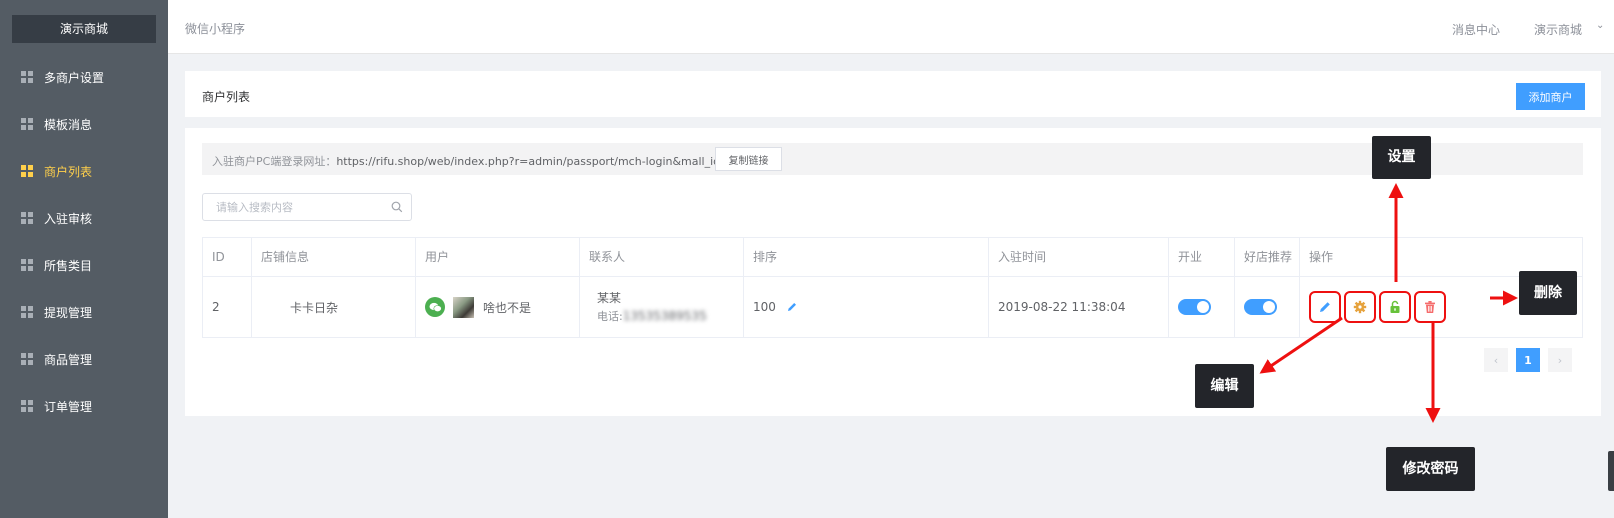 Image resolution: width=1614 pixels, height=518 pixels. I want to click on side-widget-tab, so click(1611, 471).